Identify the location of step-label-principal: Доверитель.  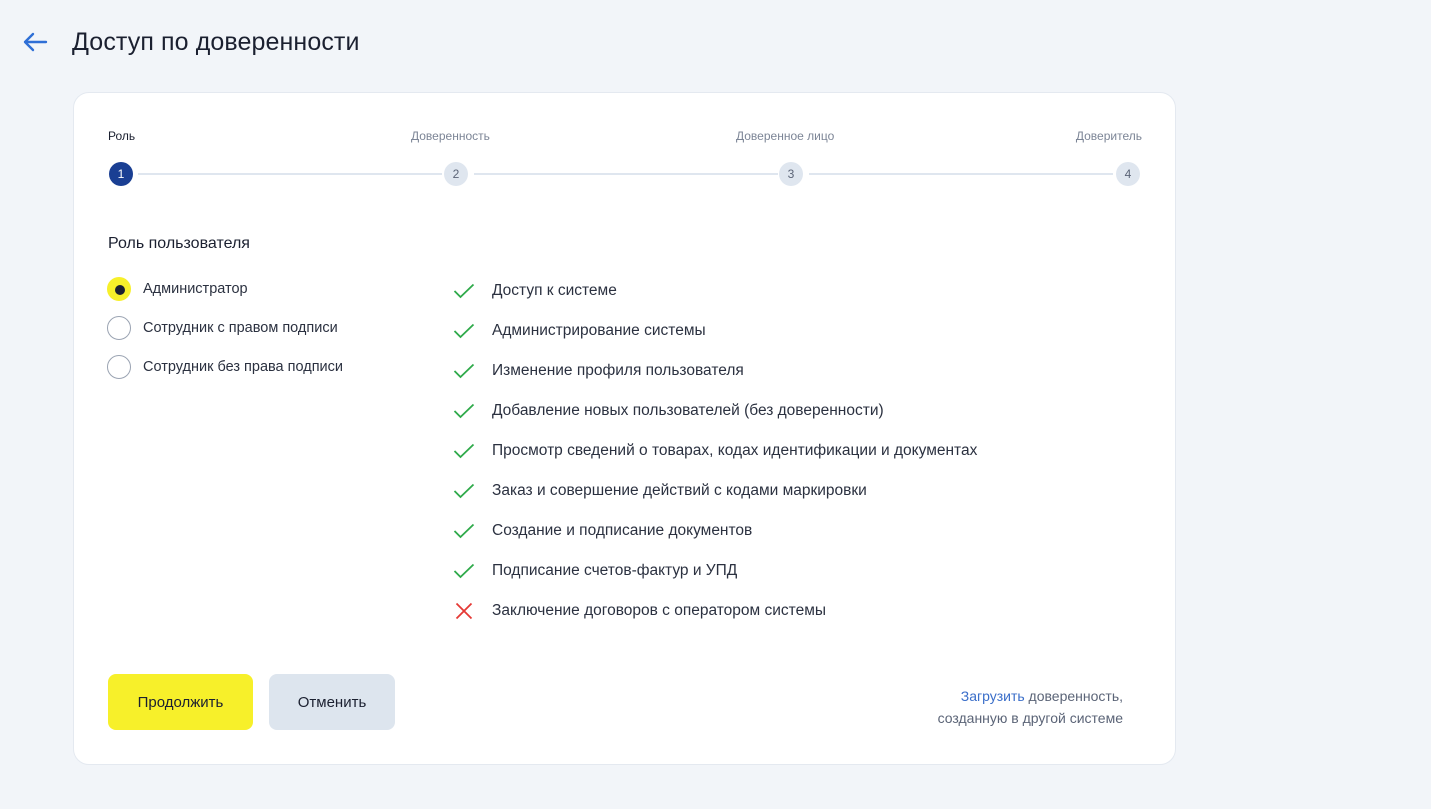
(1109, 136).